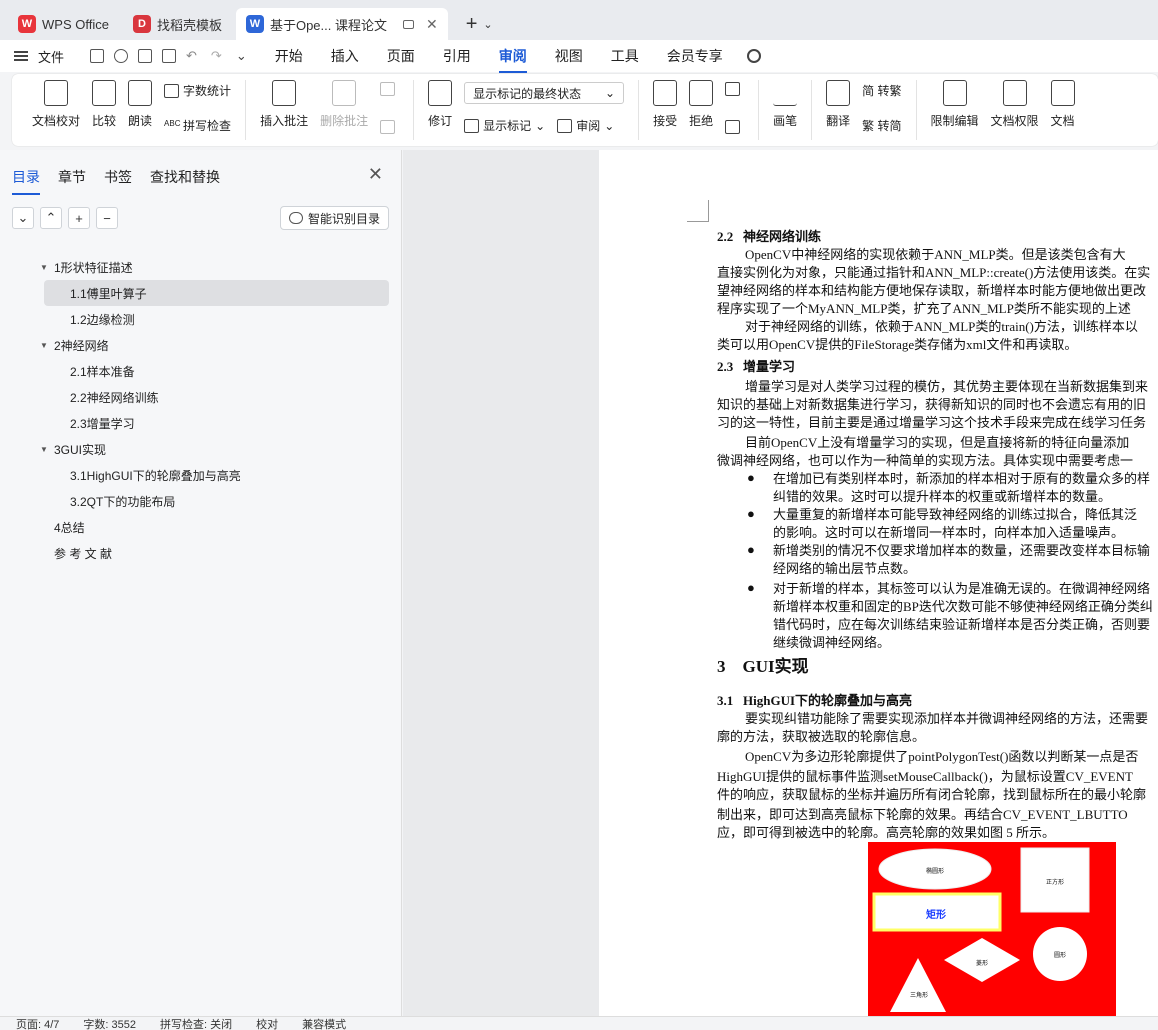 Image resolution: width=1158 pixels, height=1030 pixels. Describe the element at coordinates (220, 423) in the screenshot. I see `toc-item: 2.3增量学习` at that location.